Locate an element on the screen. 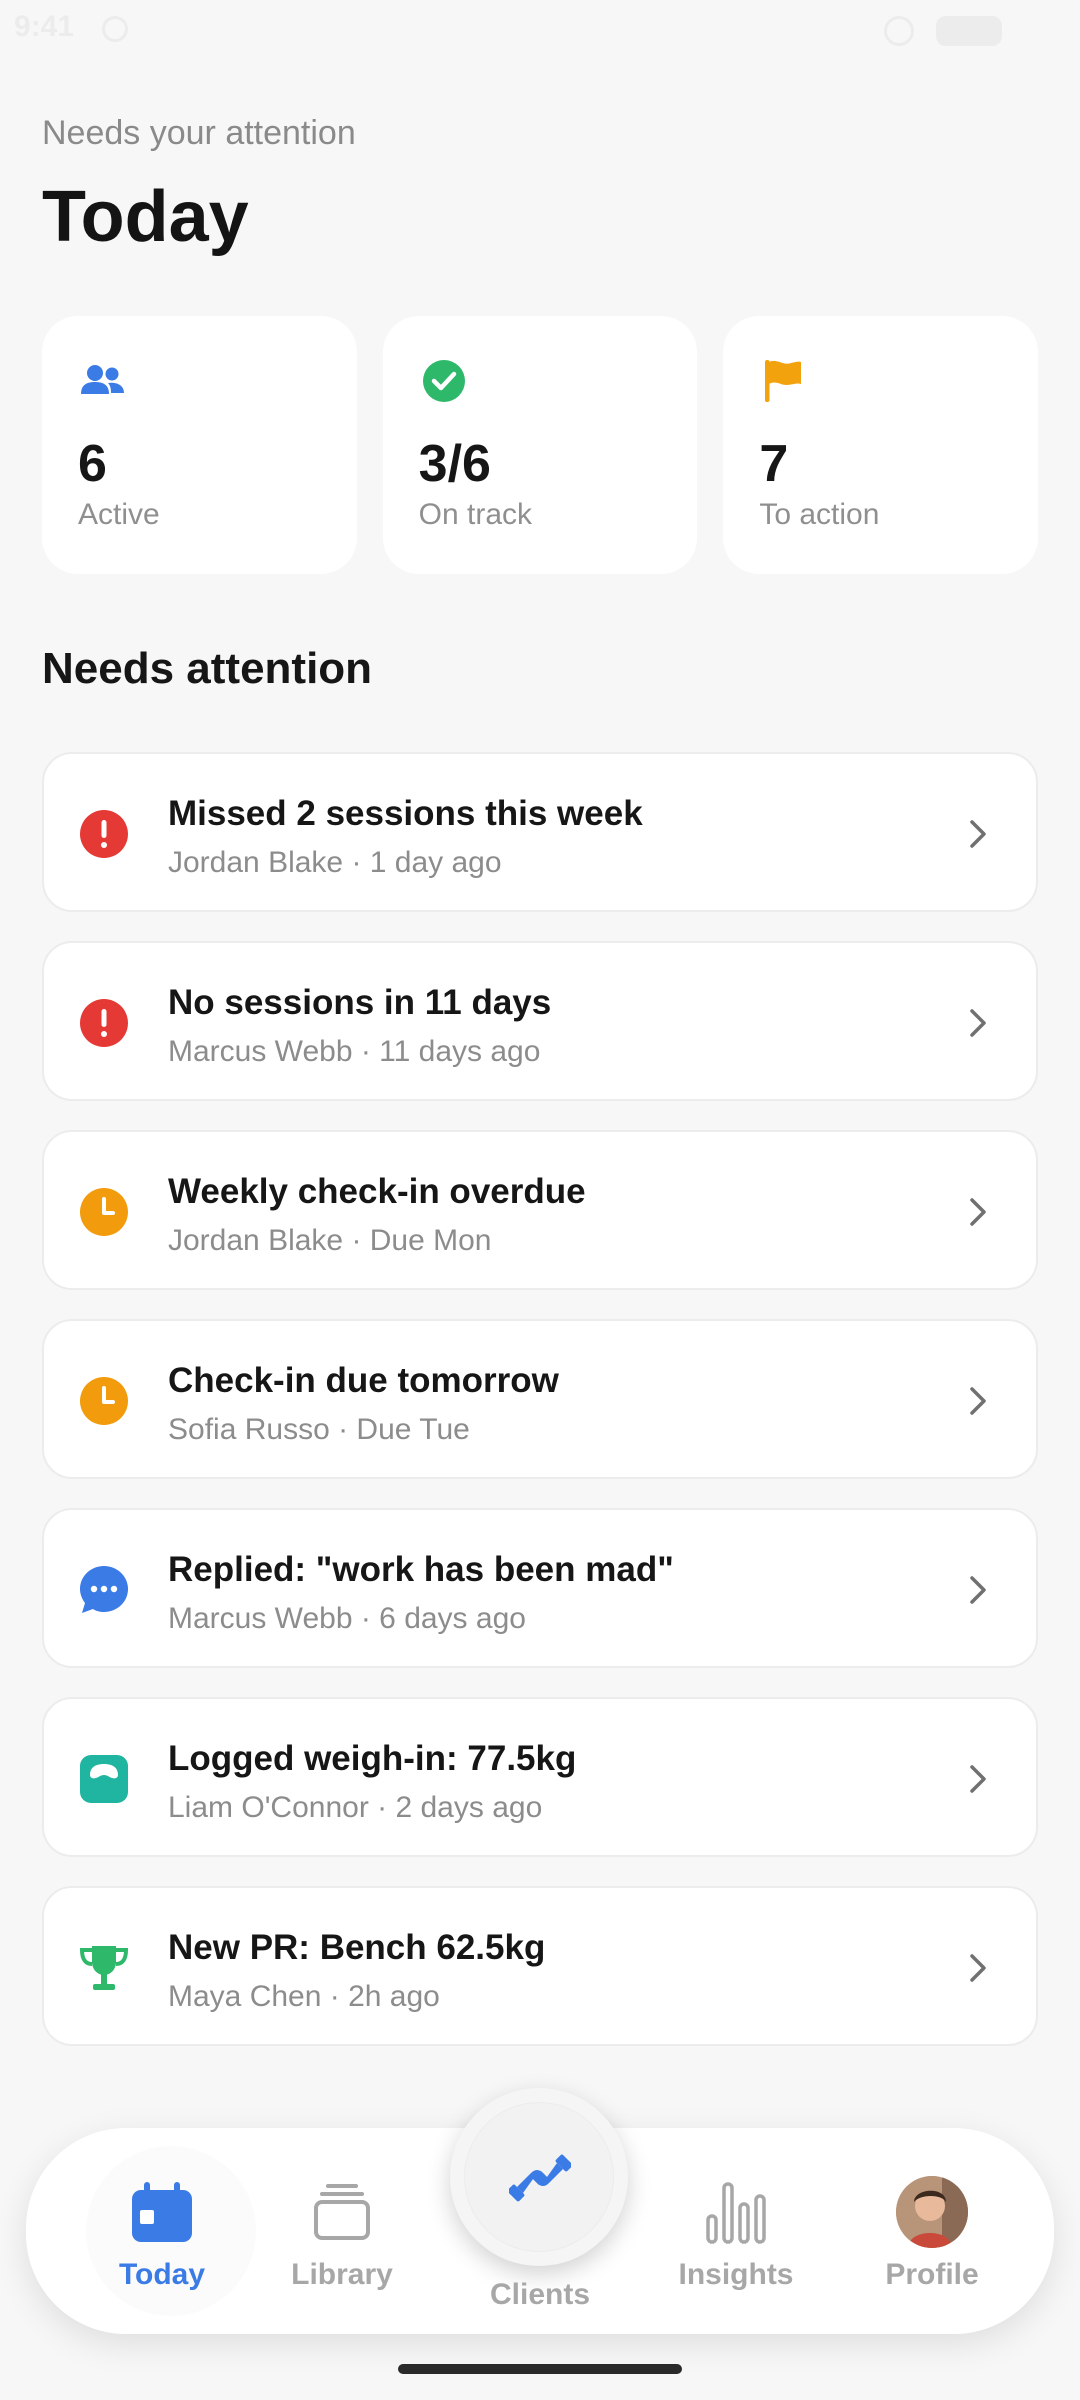 Image resolution: width=1080 pixels, height=2400 pixels. nav-item-insights: Insights is located at coordinates (736, 2231).